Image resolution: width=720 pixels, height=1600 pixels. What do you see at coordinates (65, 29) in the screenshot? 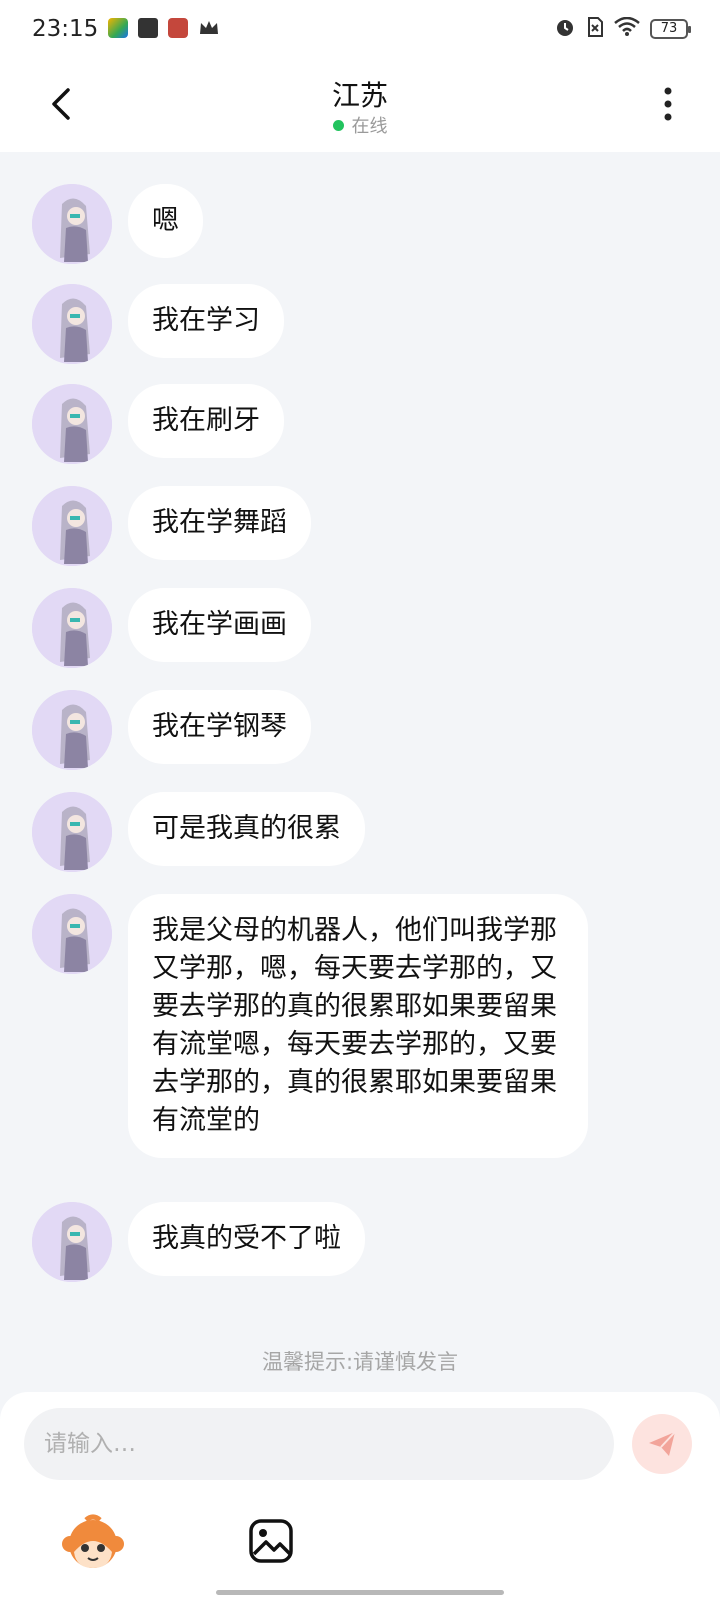
I see `status-time: 23:15` at bounding box center [65, 29].